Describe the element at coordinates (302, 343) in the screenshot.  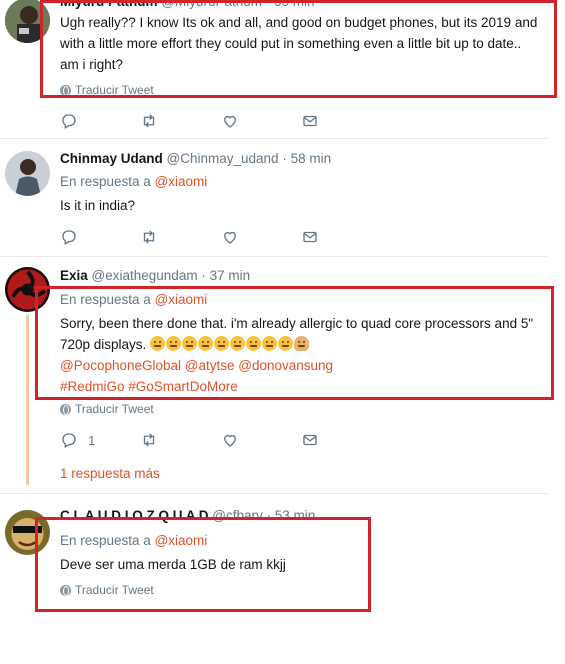
I see `person-facepalm-icon` at that location.